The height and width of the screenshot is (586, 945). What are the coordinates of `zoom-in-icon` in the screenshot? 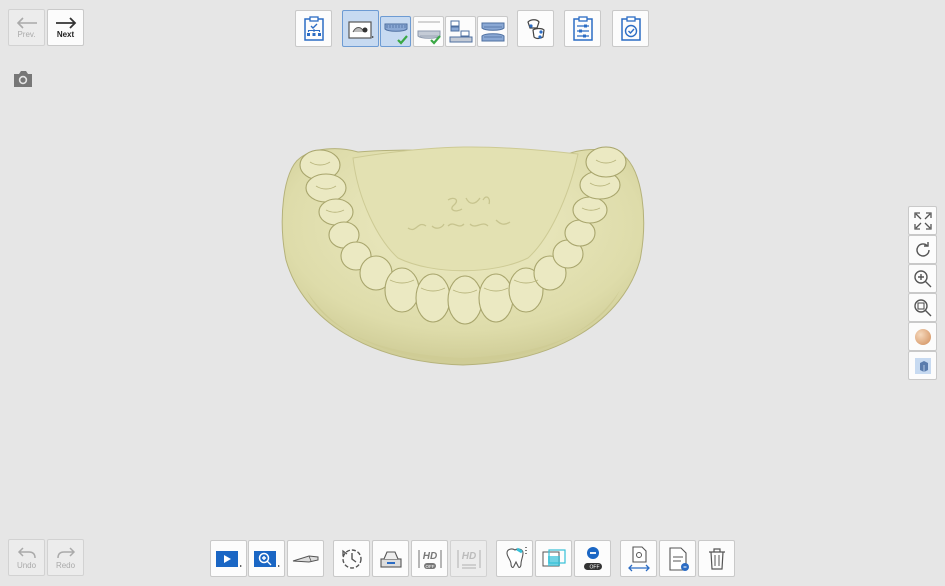 It's located at (922, 278).